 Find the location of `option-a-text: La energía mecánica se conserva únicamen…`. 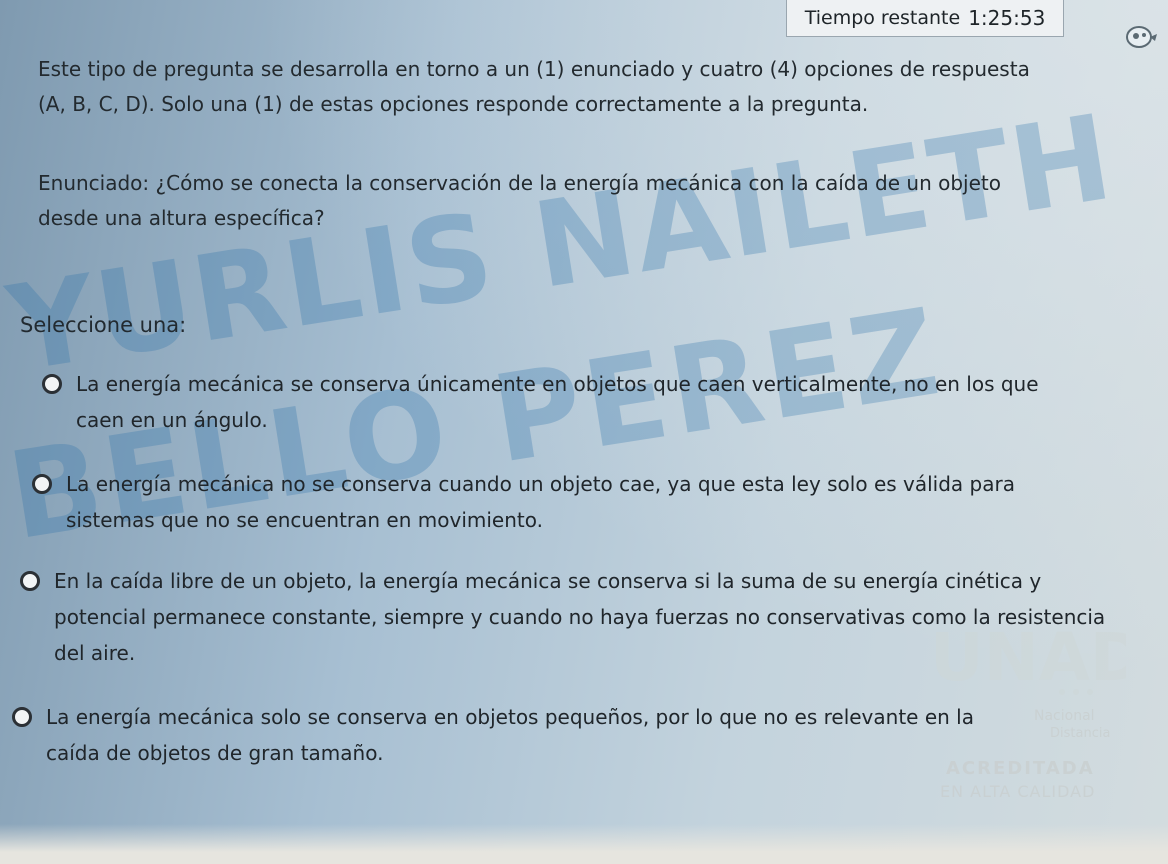

option-a-text: La energía mecánica se conserva únicamen… is located at coordinates (569, 402).